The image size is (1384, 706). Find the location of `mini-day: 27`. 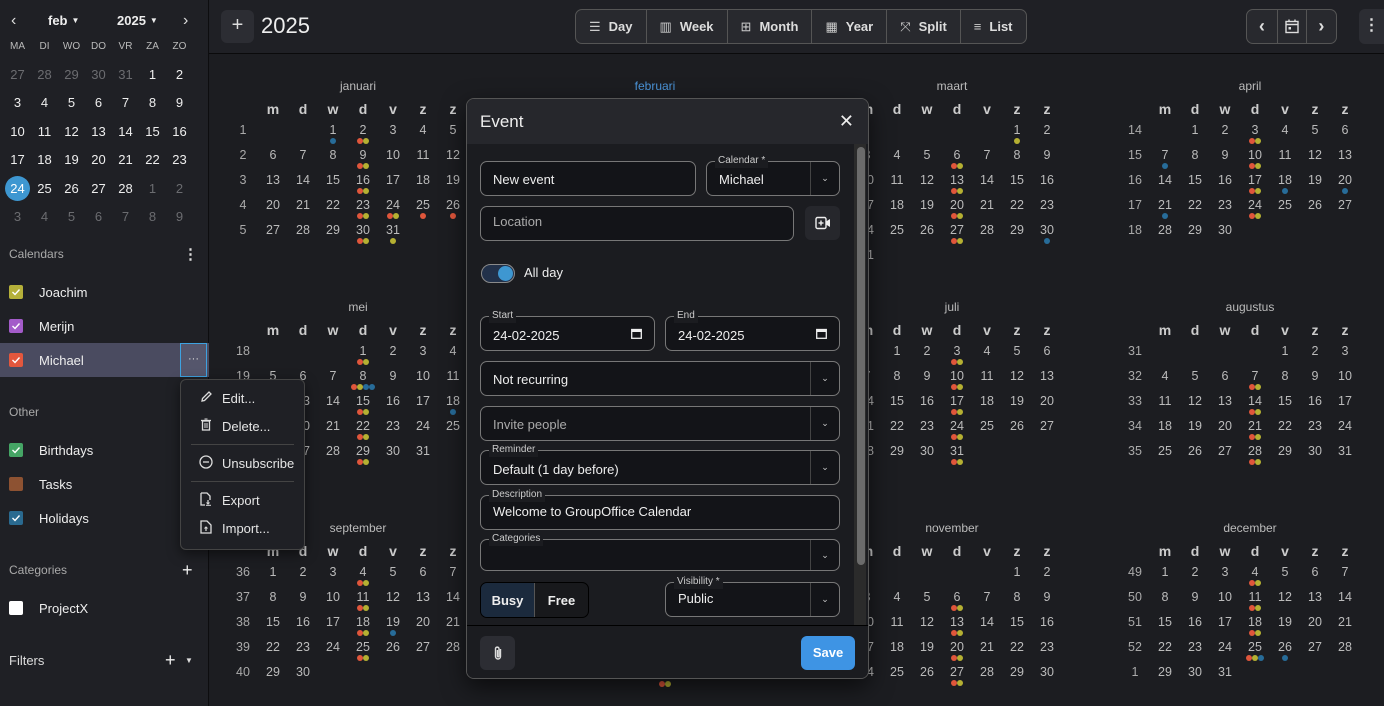

mini-day: 27 is located at coordinates (98, 188).